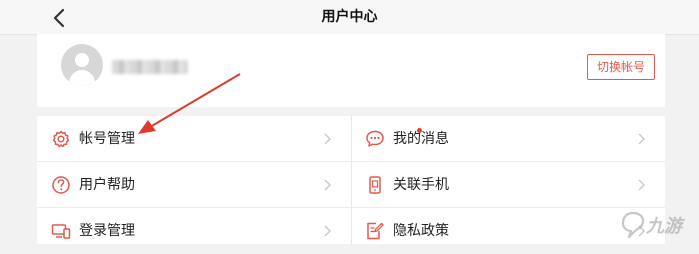  Describe the element at coordinates (194, 231) in the screenshot. I see `menu-item-login-management: 登录管理` at that location.